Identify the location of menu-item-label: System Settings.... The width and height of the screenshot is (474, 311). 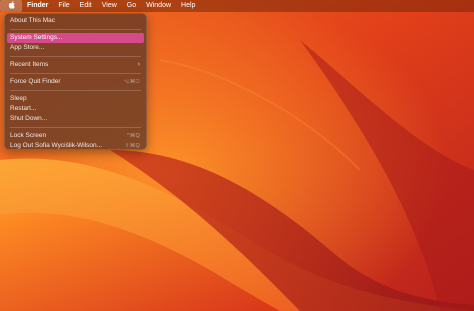
(36, 37).